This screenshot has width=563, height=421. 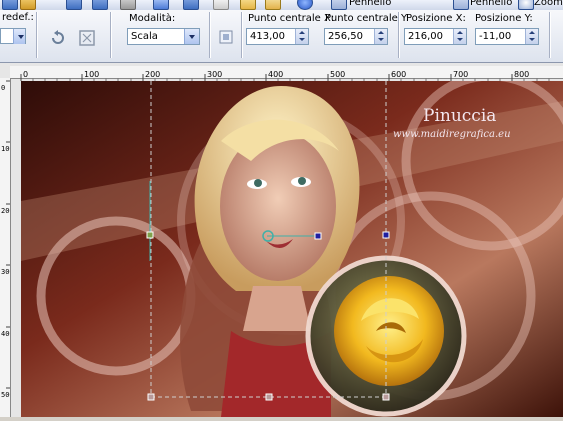 I want to click on zoom-menu-label: Zoom, so click(x=548, y=4).